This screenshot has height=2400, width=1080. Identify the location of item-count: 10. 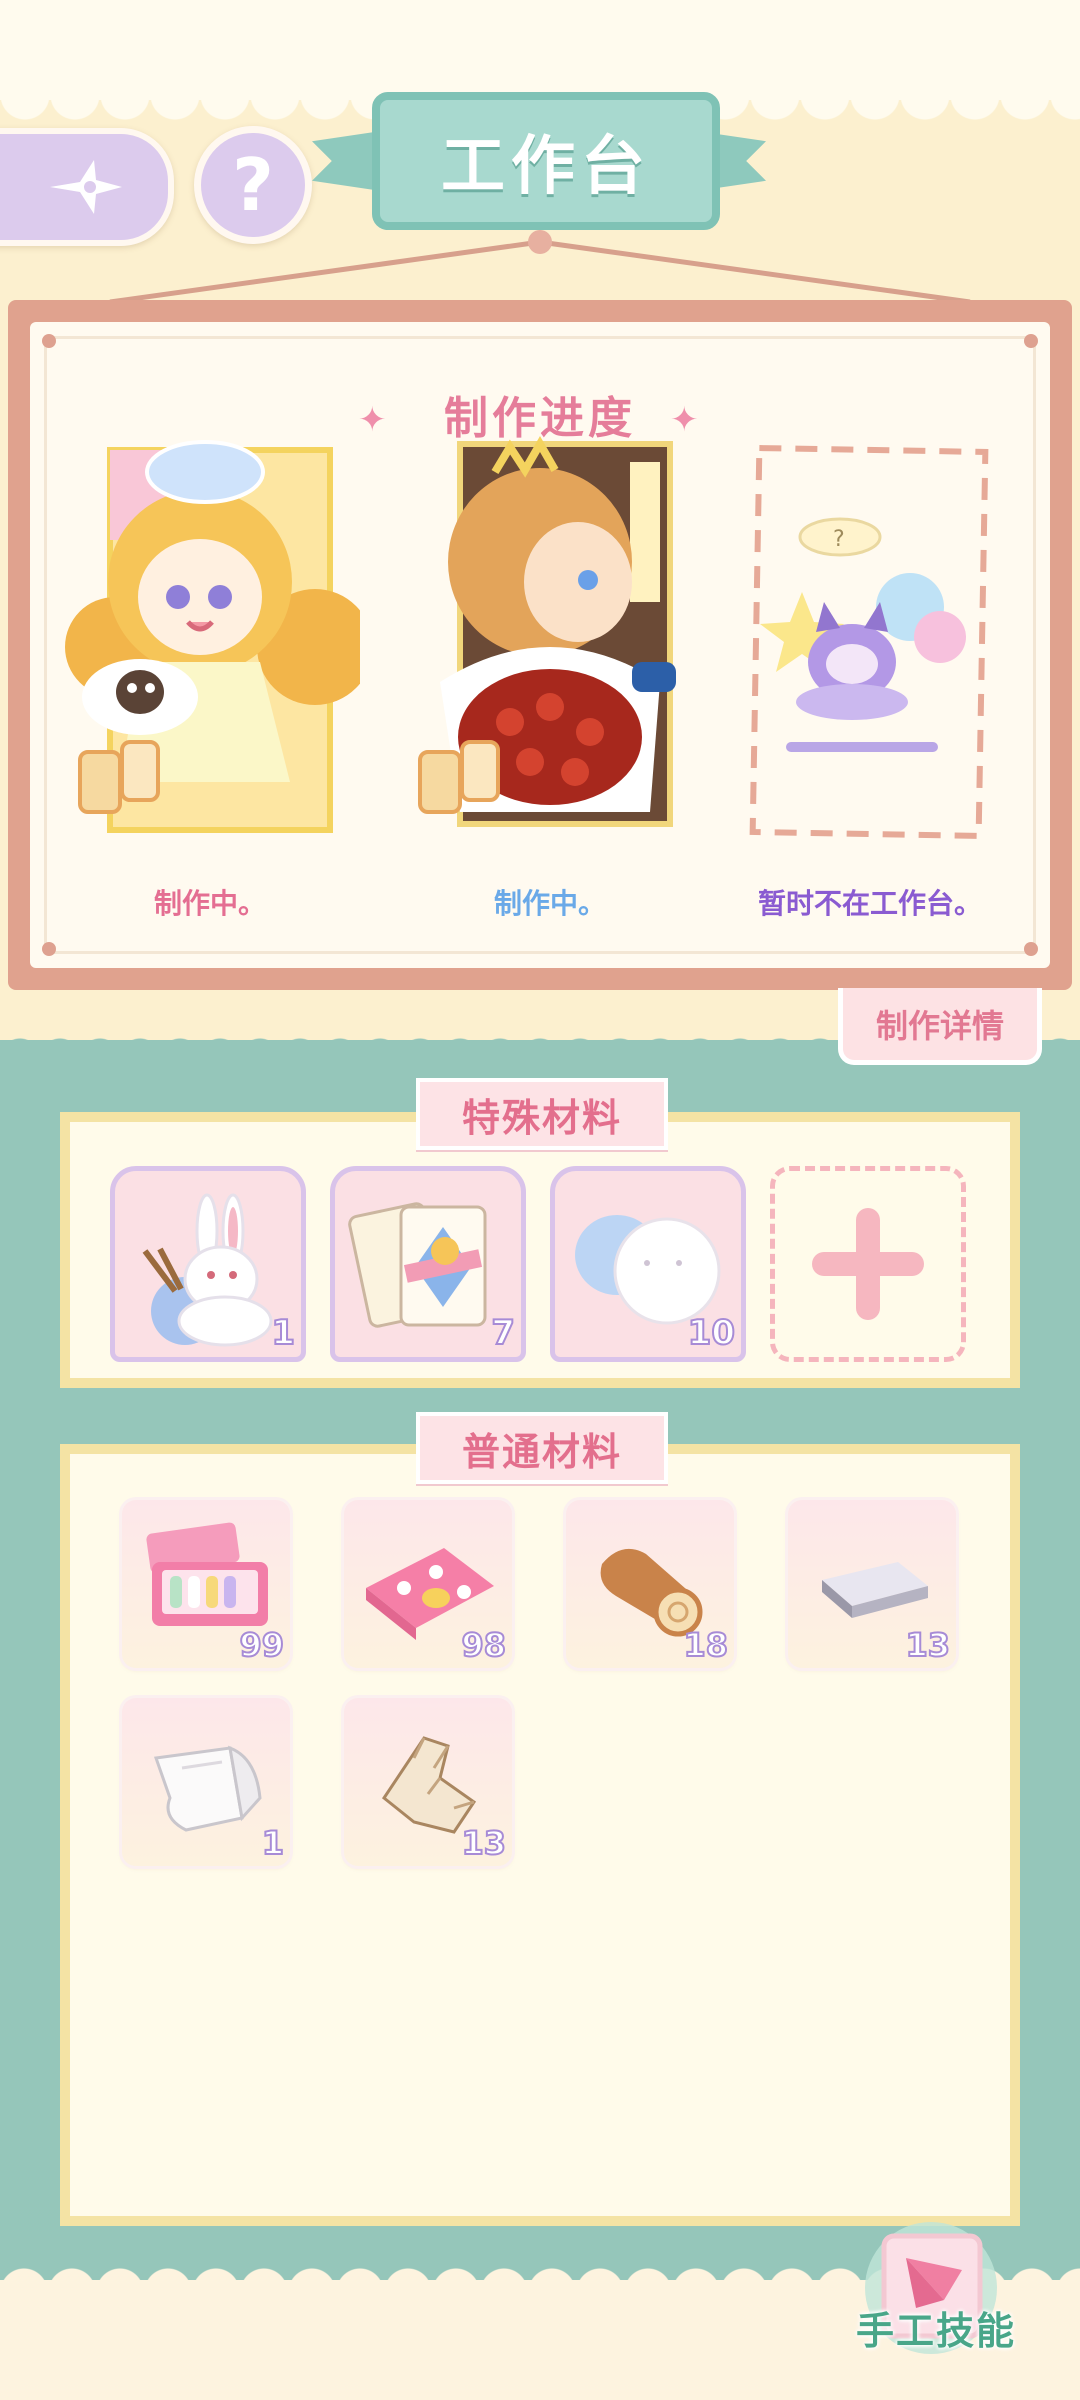
(711, 1333).